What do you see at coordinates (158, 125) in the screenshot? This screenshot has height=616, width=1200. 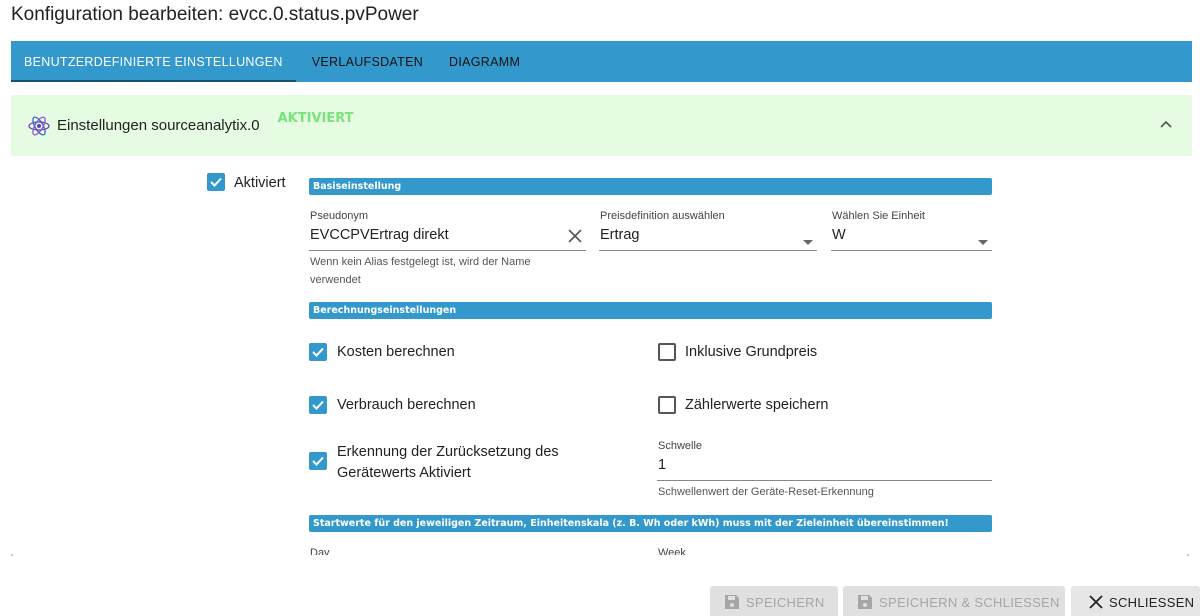 I see `panel-label: Einstellungen sourceanalytix.0` at bounding box center [158, 125].